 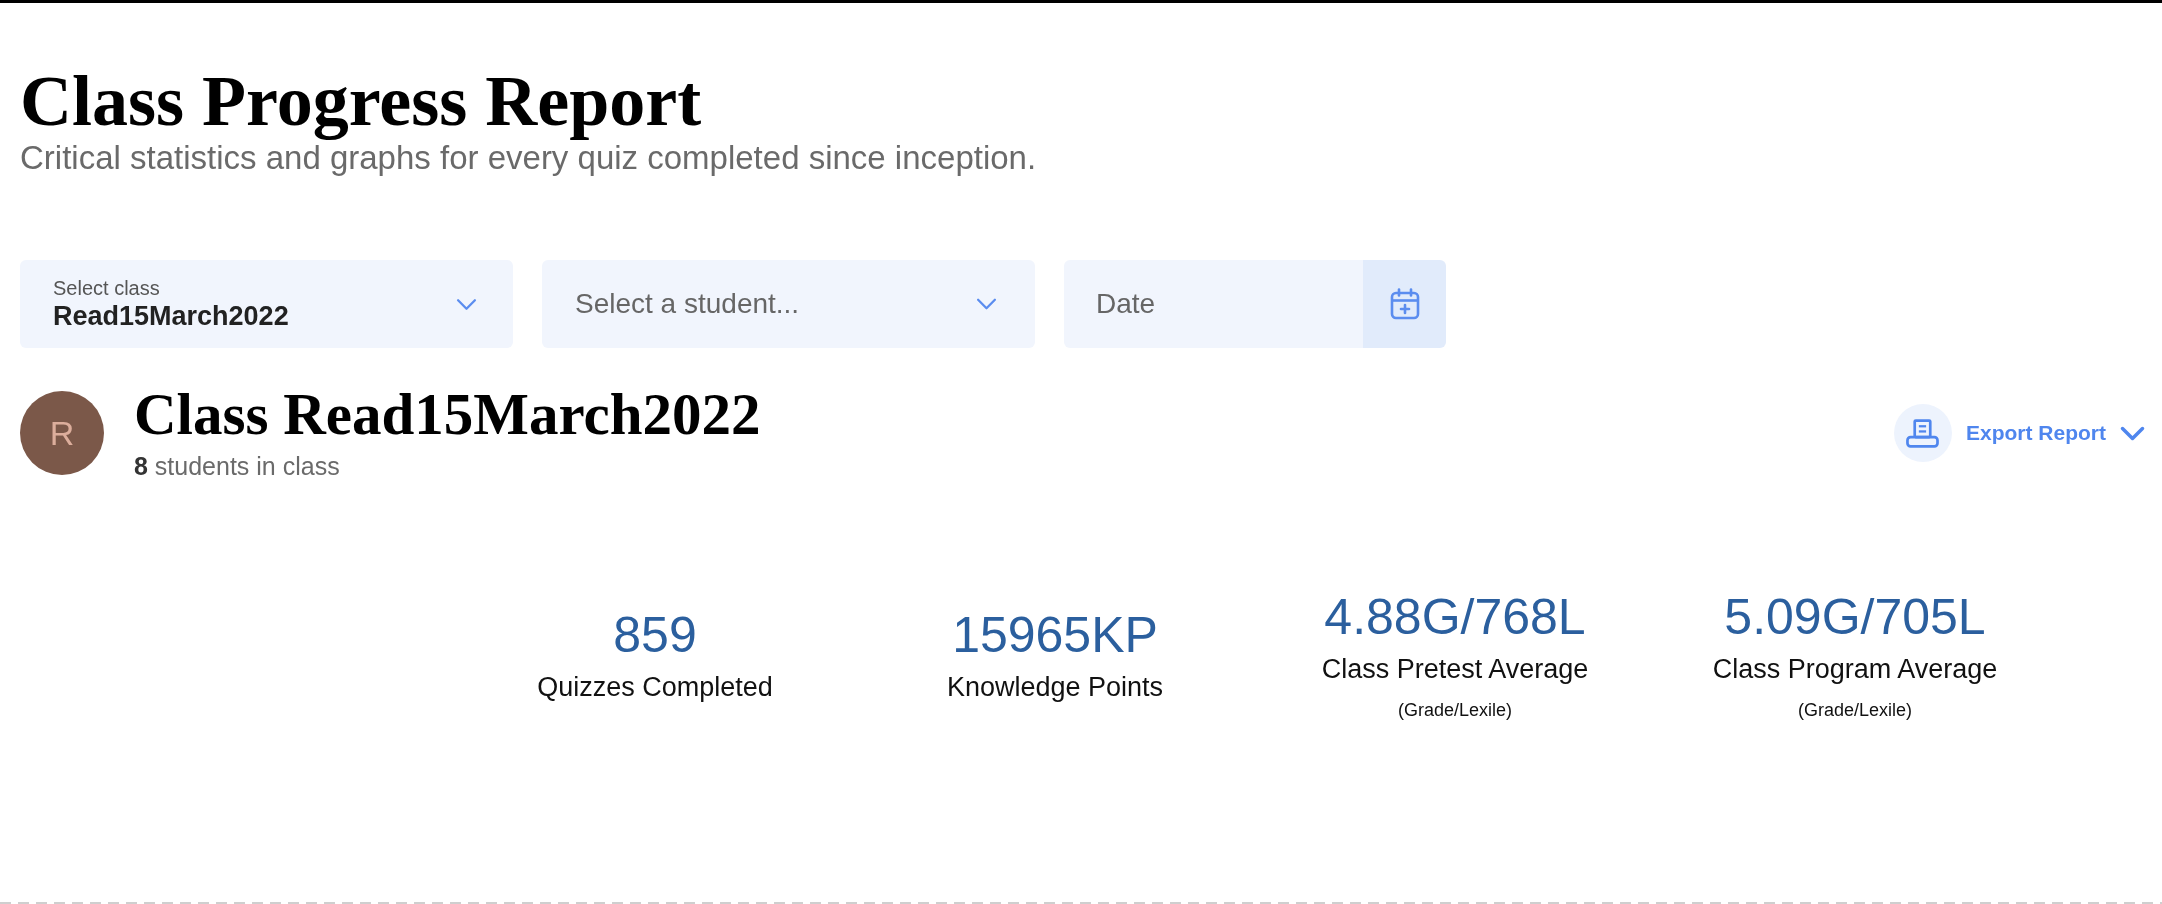 I want to click on printer-icon, so click(x=1923, y=433).